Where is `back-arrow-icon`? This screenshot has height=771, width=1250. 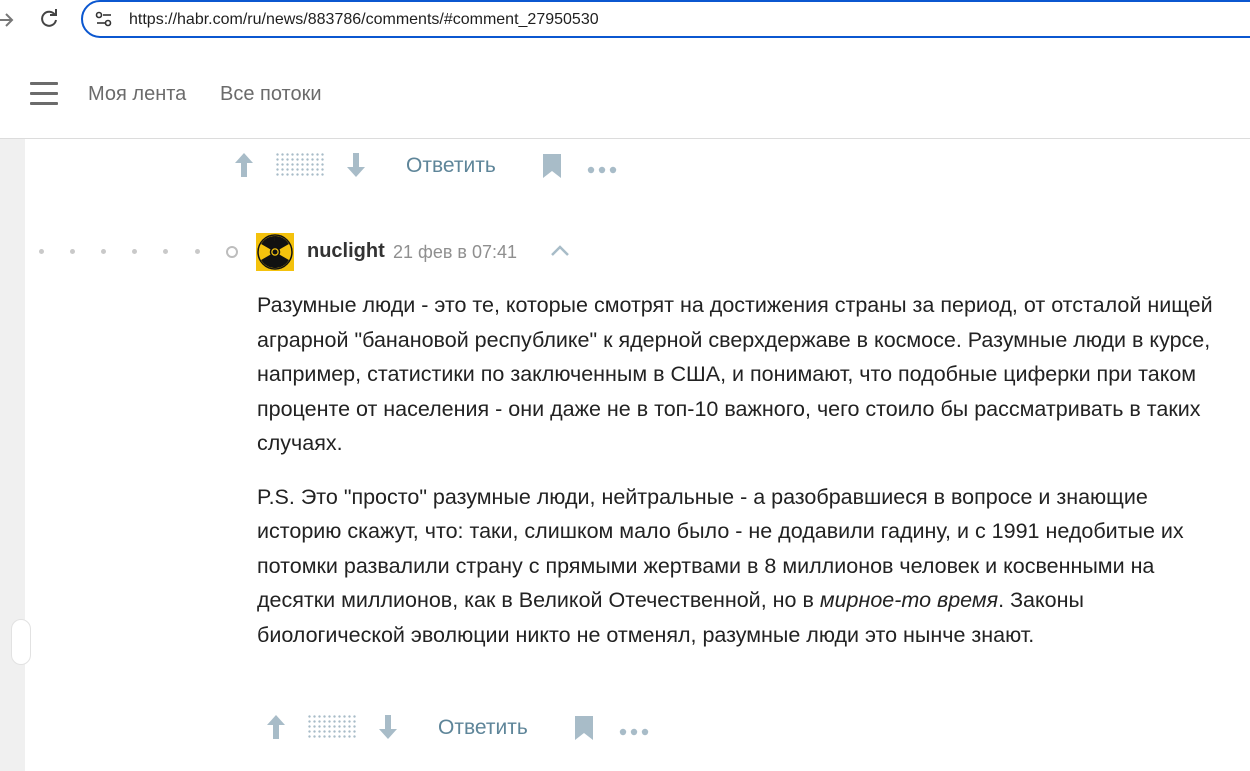
back-arrow-icon is located at coordinates (7, 22).